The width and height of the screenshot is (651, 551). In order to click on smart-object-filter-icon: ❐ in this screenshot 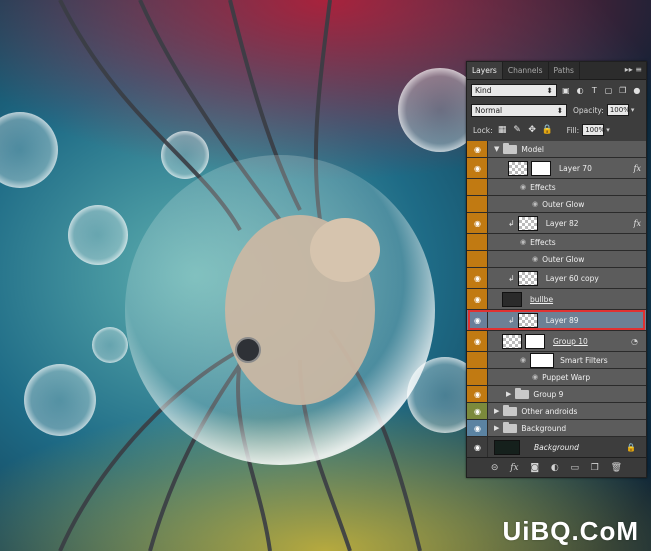, I will do `click(623, 90)`.